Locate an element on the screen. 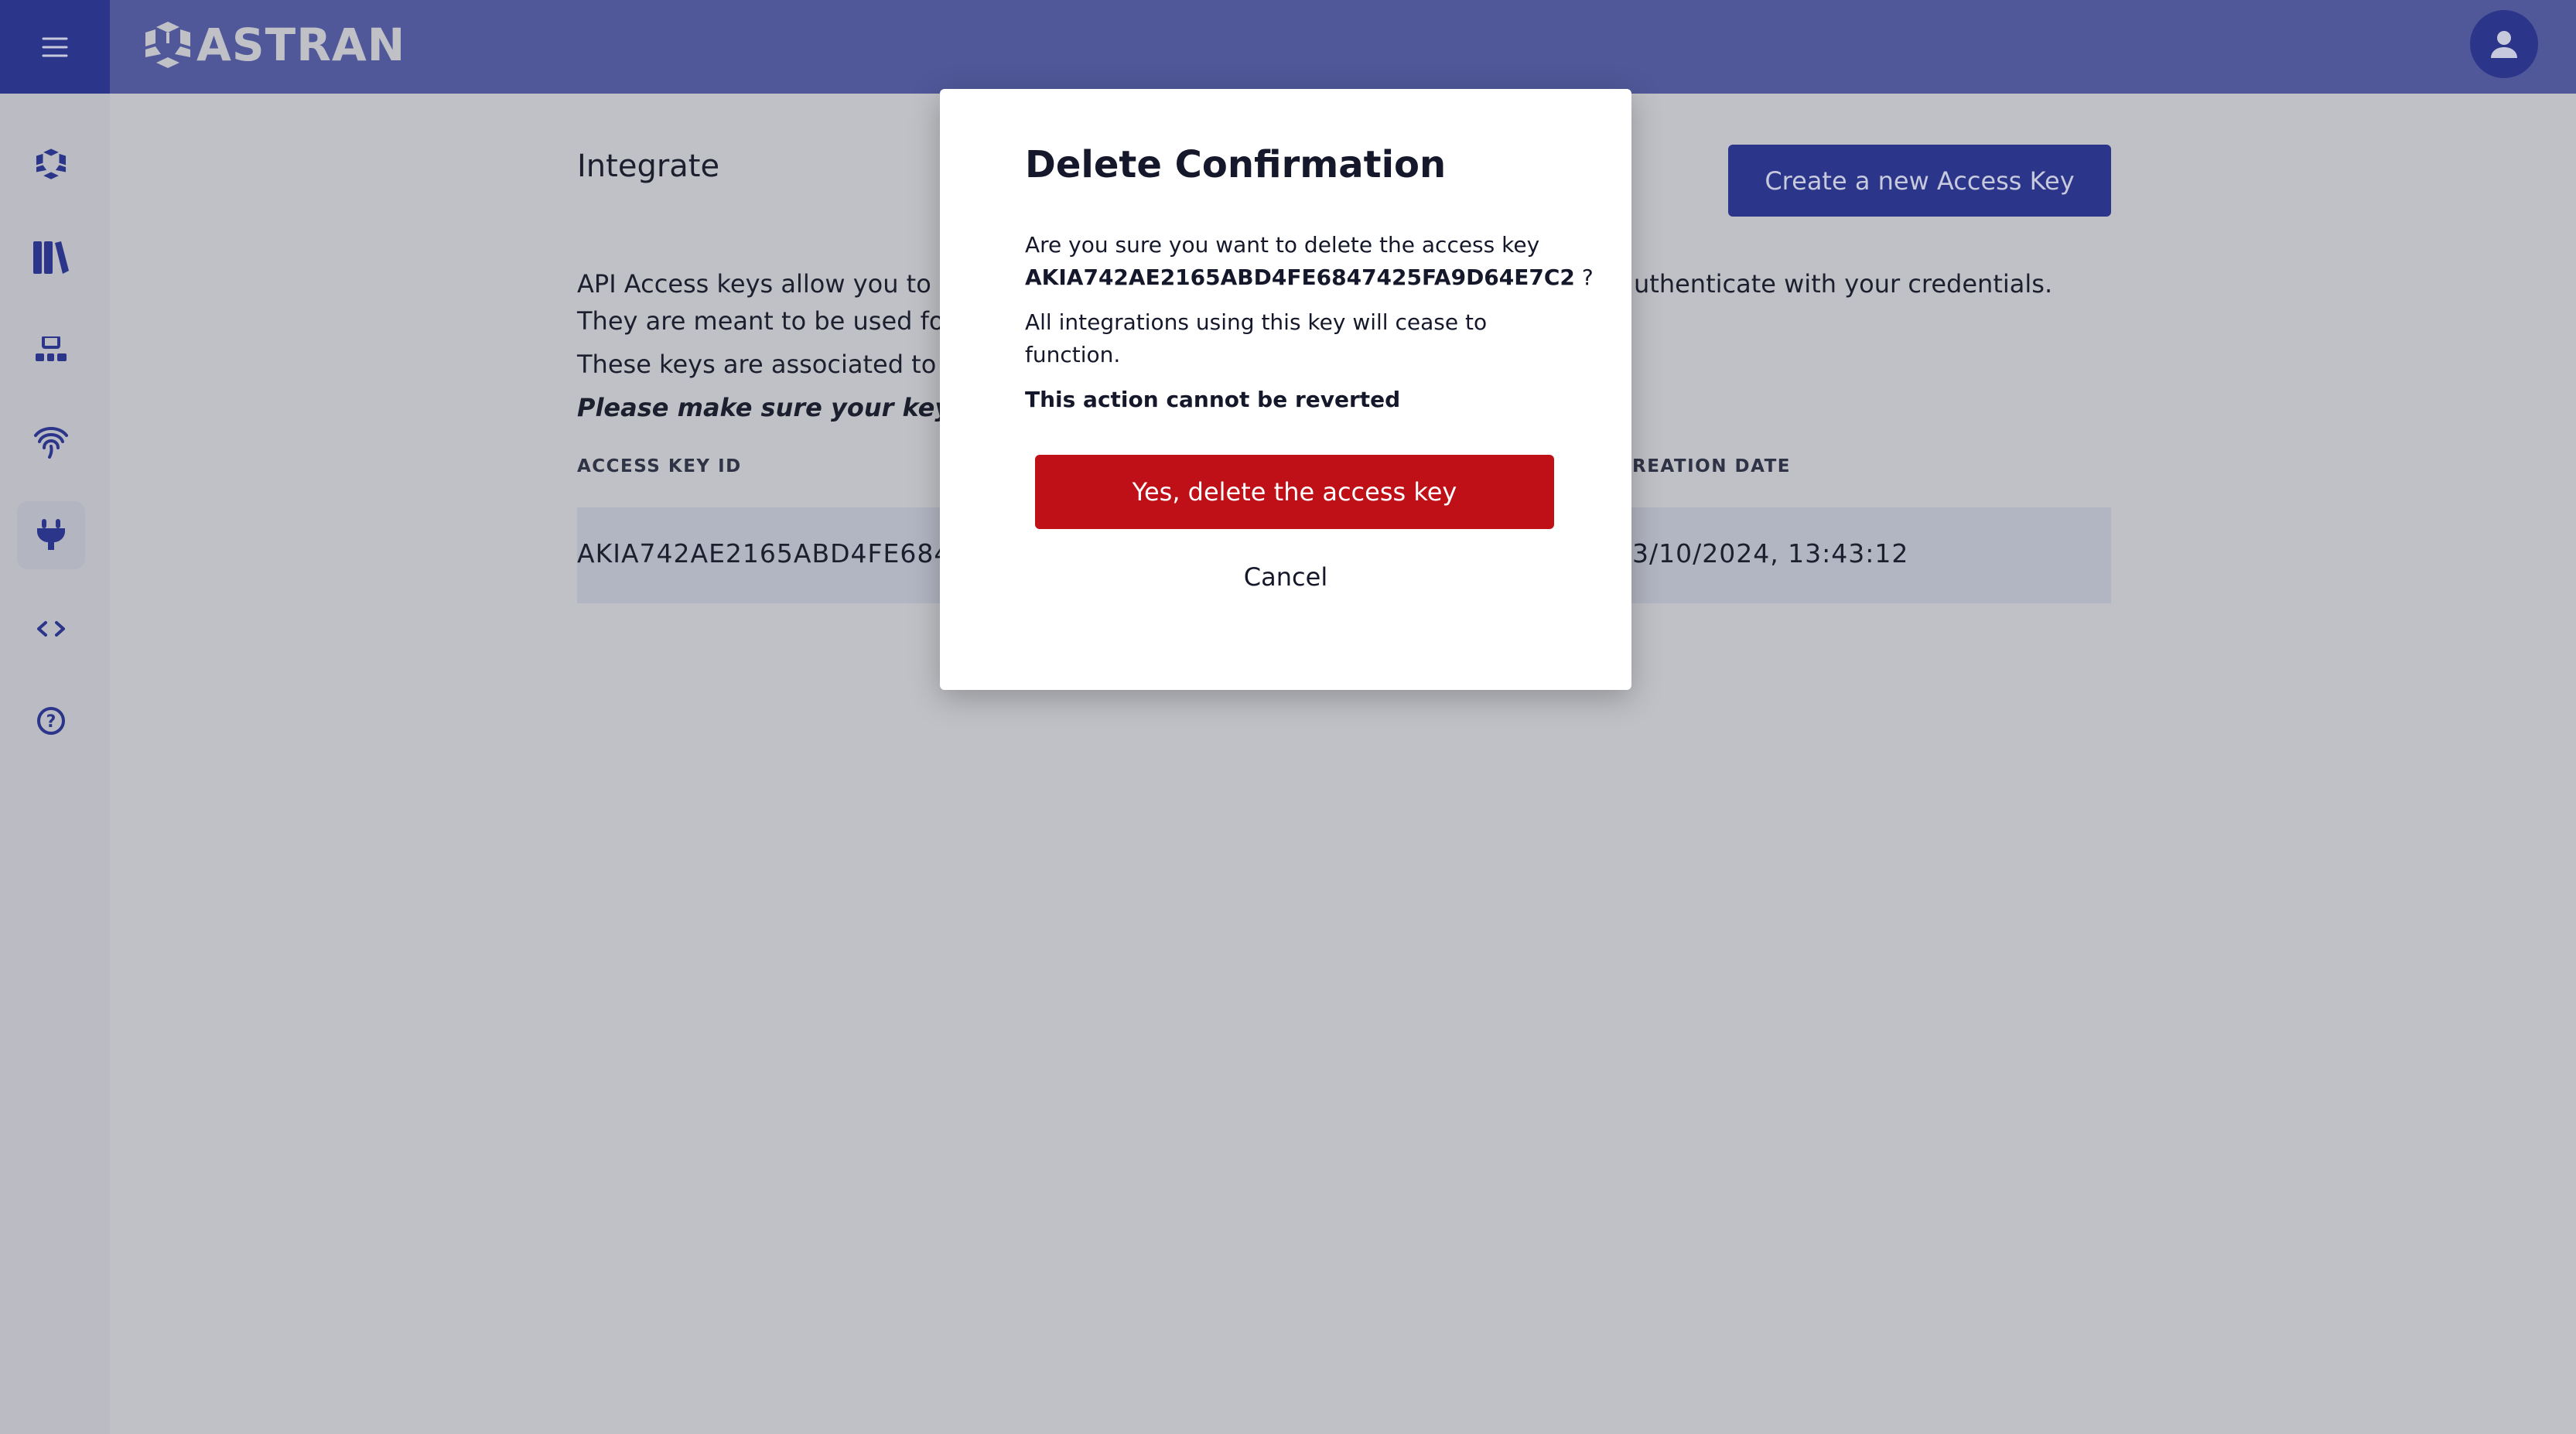 The width and height of the screenshot is (2576, 1434). sidebar-item-library is located at coordinates (51, 258).